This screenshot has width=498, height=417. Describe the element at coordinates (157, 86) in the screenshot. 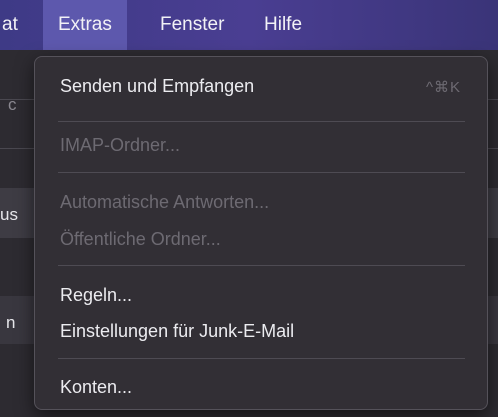

I see `menu-item-senden-und-empfangen: Senden und Empfangen` at that location.